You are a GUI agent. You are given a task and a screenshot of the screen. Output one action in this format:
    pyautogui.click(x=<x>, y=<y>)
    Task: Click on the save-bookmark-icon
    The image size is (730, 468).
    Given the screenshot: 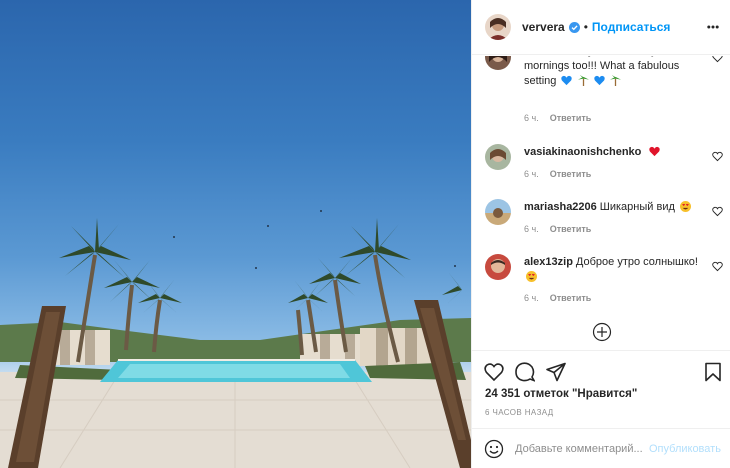 What is the action you would take?
    pyautogui.click(x=713, y=372)
    